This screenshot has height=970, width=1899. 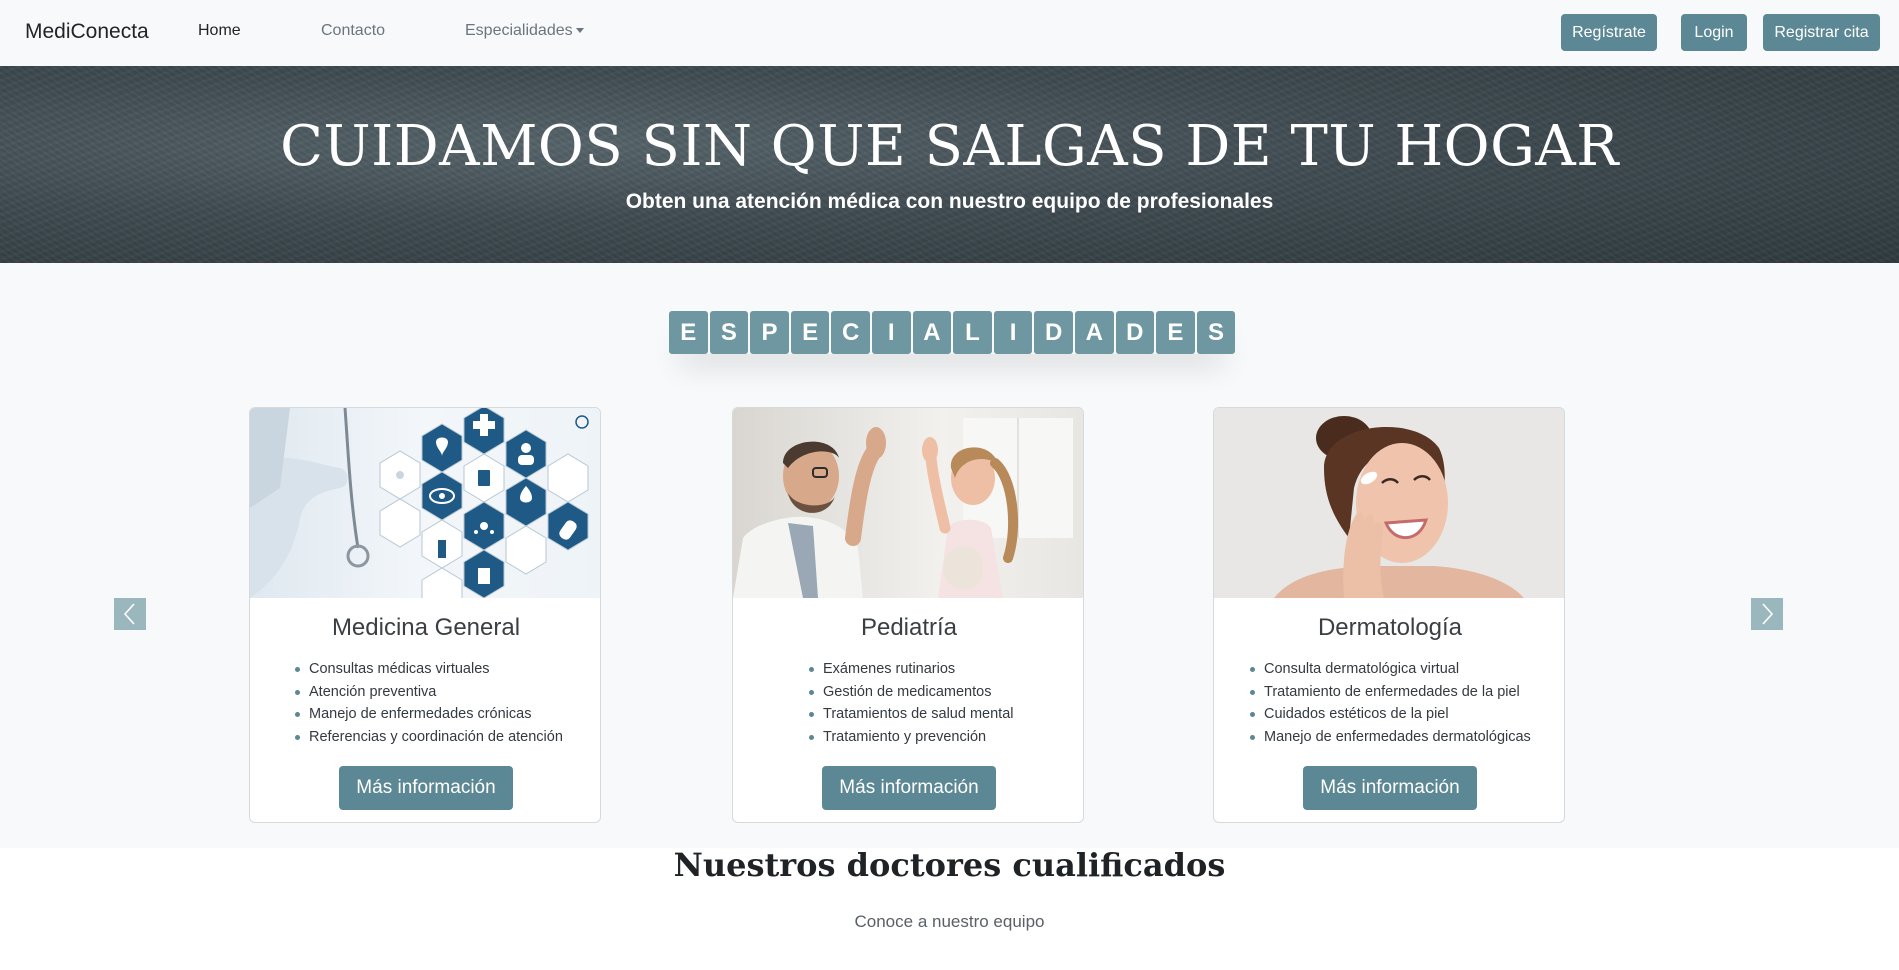 What do you see at coordinates (428, 669) in the screenshot?
I see `list-item: Consultas médicas virtuales` at bounding box center [428, 669].